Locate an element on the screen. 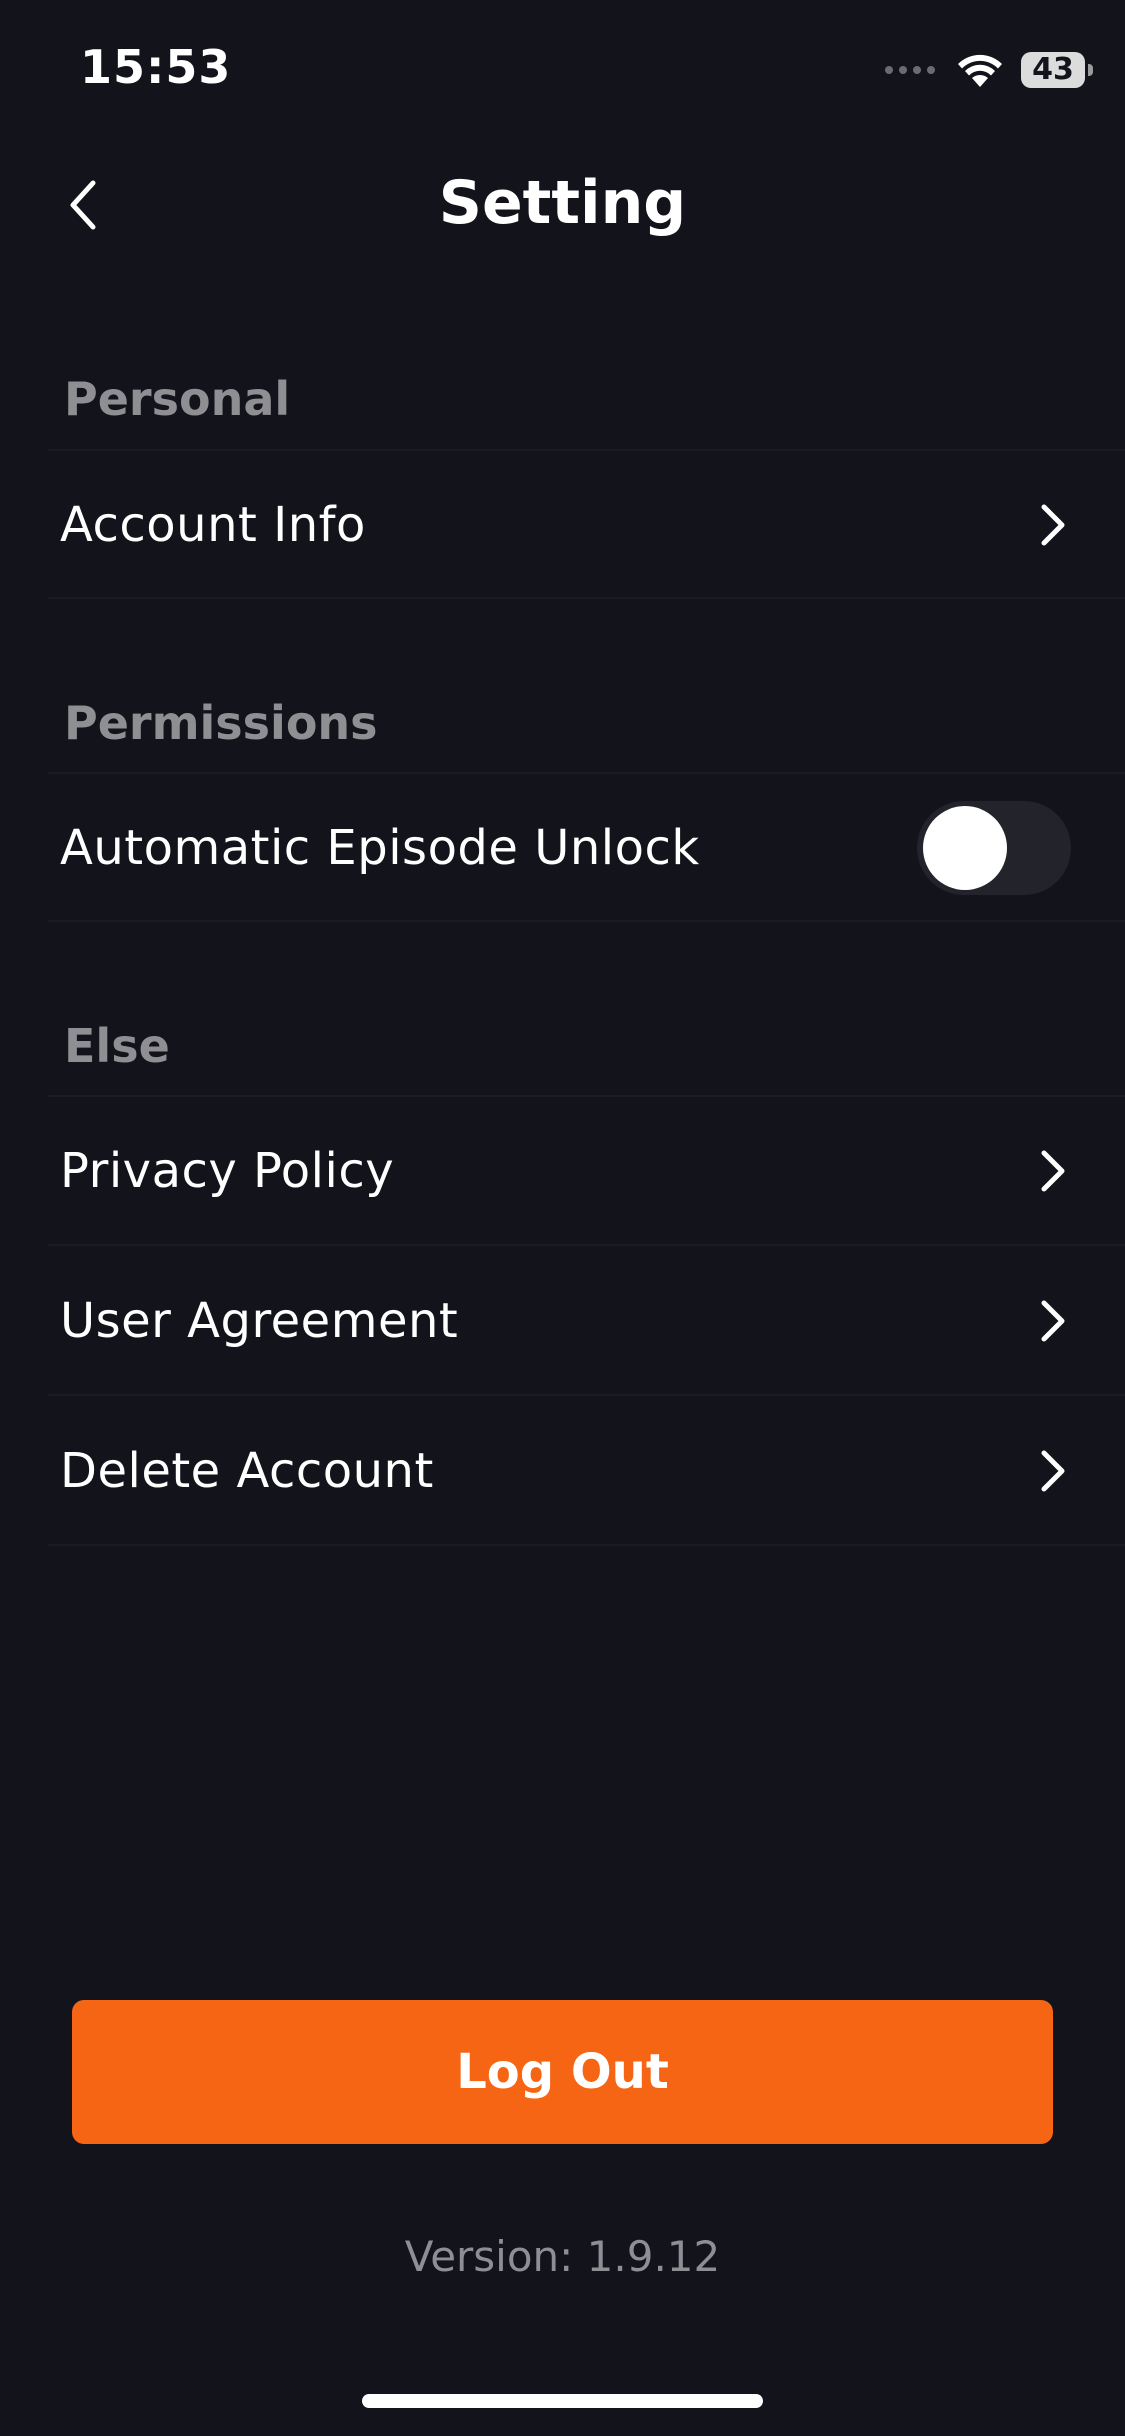 The image size is (1125, 2436). battery-level: 43 is located at coordinates (1053, 69).